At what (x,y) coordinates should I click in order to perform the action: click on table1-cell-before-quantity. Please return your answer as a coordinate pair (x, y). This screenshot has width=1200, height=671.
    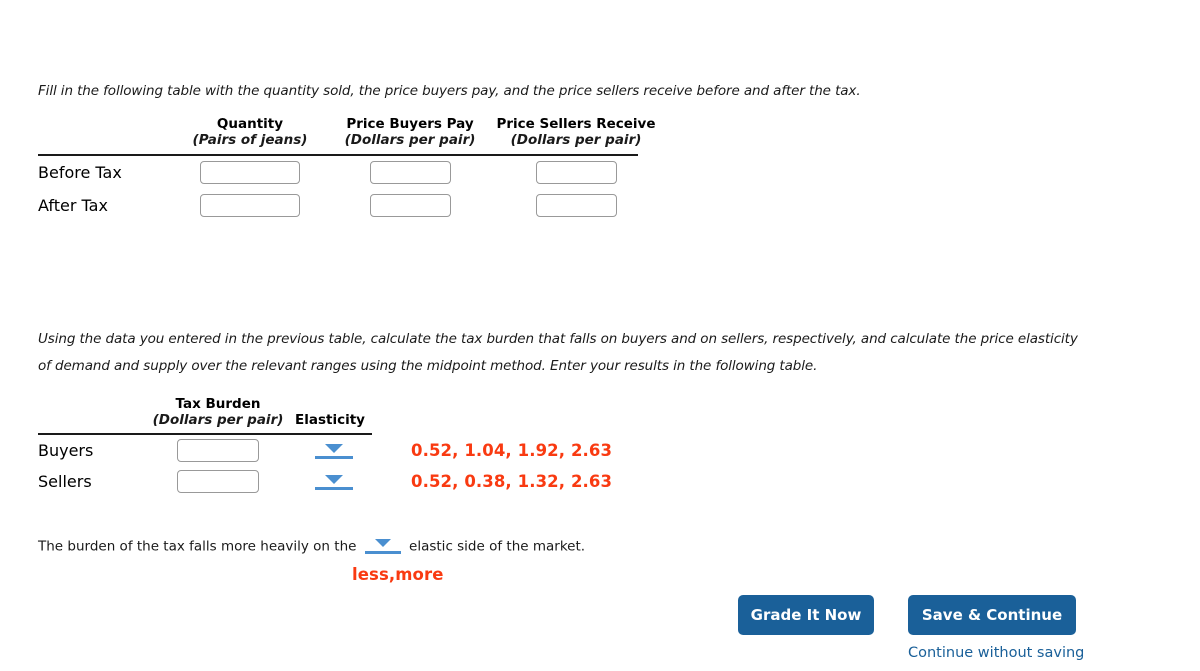
    Looking at the image, I should click on (250, 172).